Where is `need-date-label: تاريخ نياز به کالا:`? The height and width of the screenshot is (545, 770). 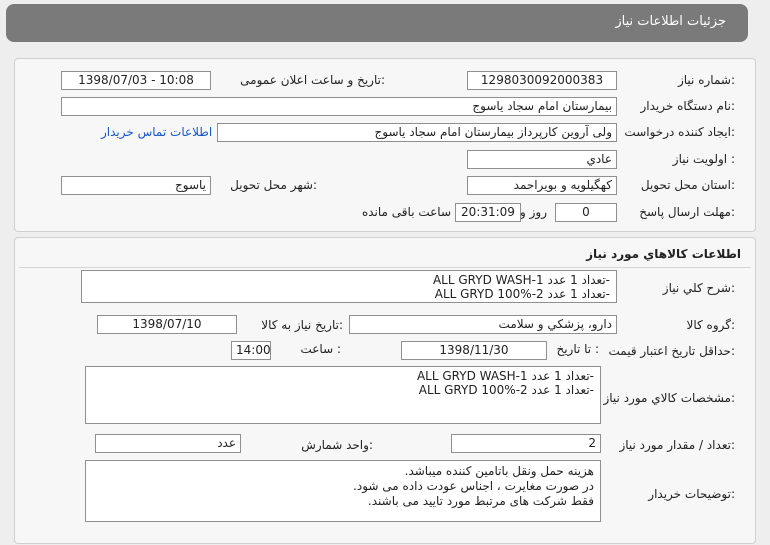 need-date-label: تاريخ نياز به کالا: is located at coordinates (302, 325).